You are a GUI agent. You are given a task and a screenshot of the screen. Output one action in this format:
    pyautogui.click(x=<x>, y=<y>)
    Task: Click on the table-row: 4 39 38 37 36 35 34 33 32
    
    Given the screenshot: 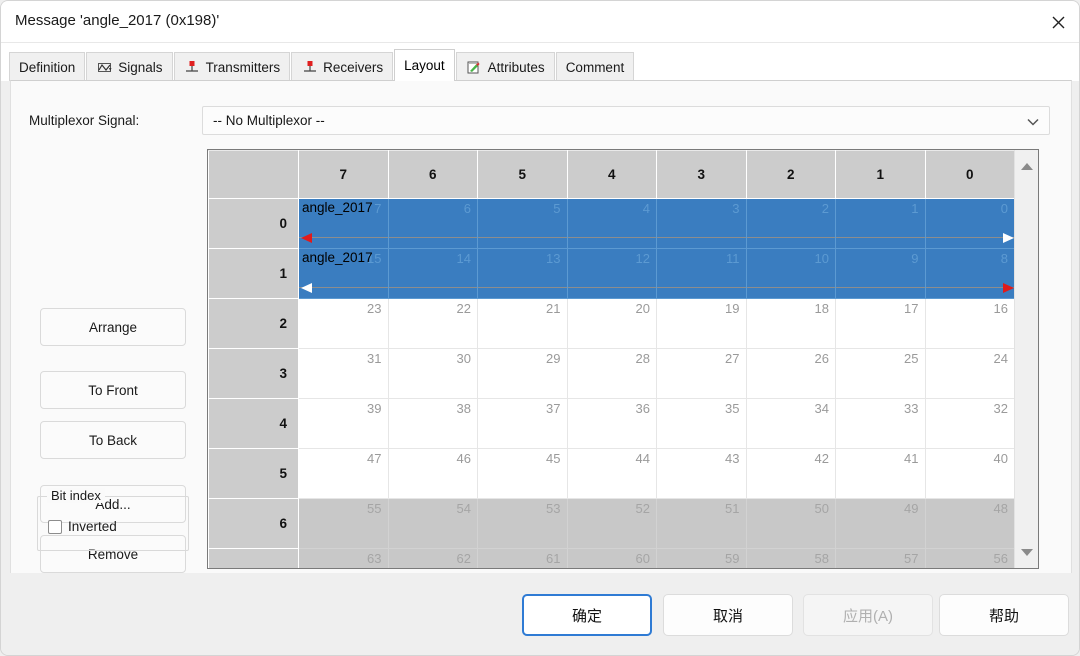 What is the action you would take?
    pyautogui.click(x=611, y=423)
    